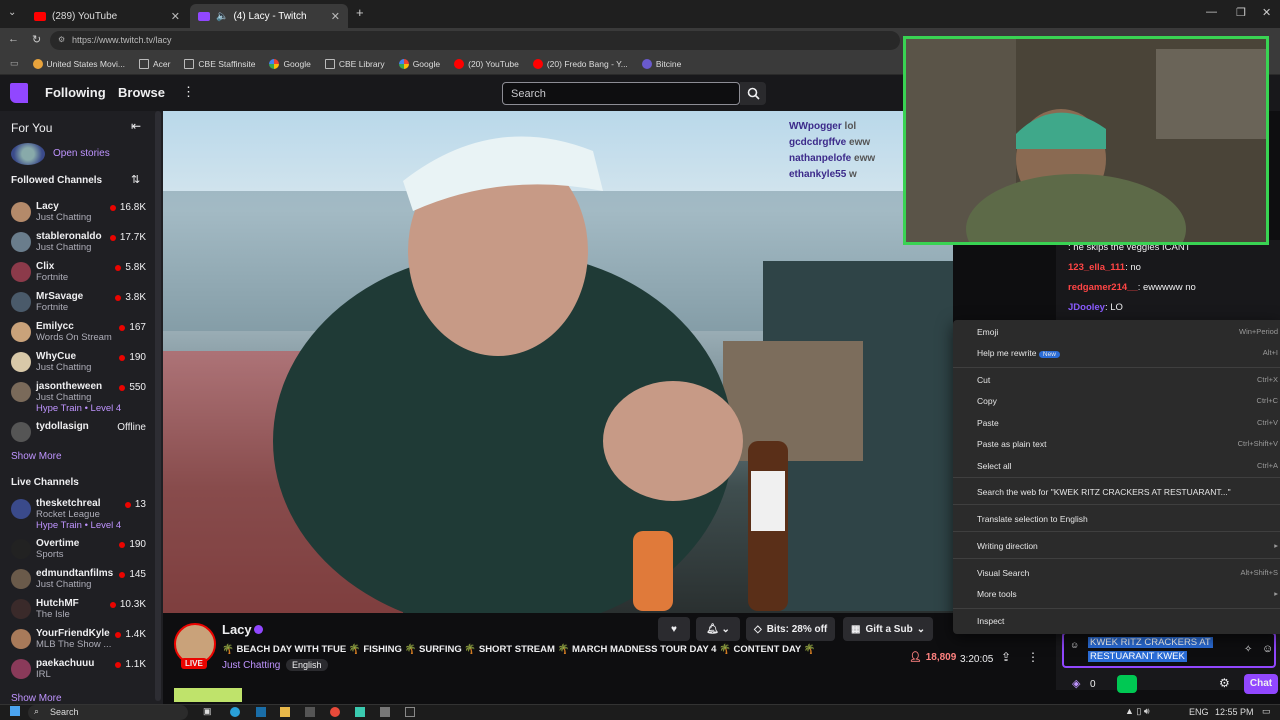 Image resolution: width=1280 pixels, height=720 pixels. Describe the element at coordinates (307, 665) in the screenshot. I see `language-tag: English` at that location.